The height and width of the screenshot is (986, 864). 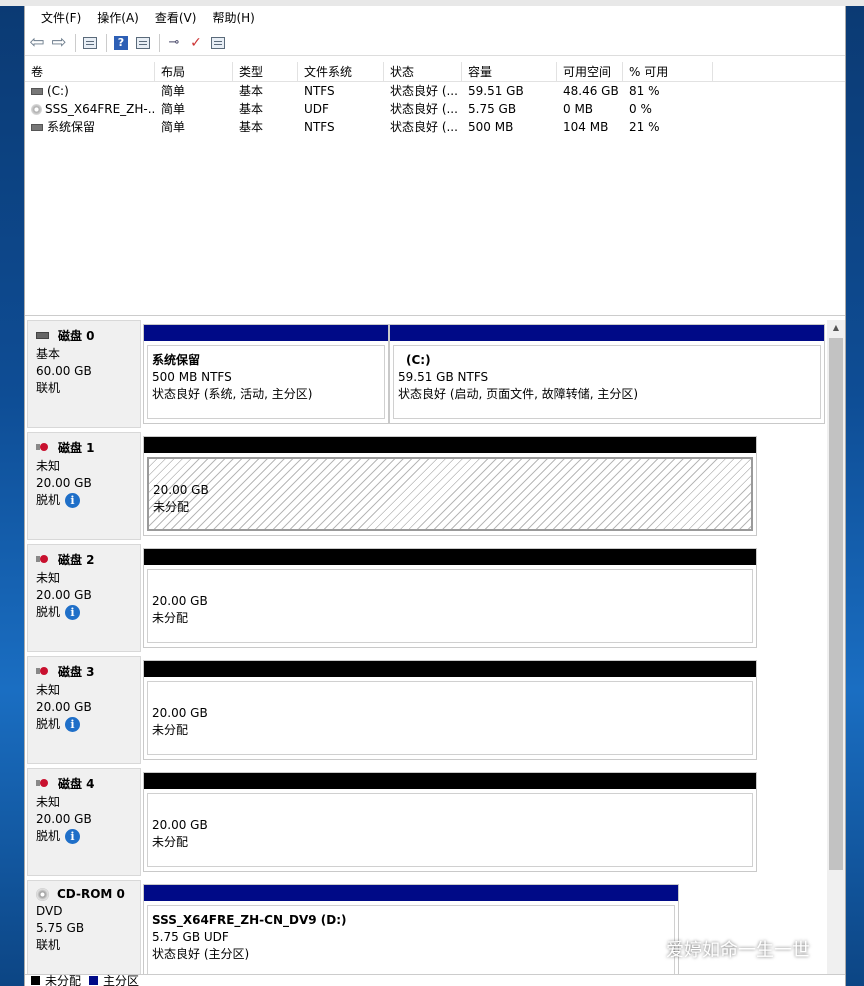 I want to click on disk-row: 磁盘 4 未知 20.00 GB 脱机 i 20.00 GB 未分配, so click(x=435, y=822).